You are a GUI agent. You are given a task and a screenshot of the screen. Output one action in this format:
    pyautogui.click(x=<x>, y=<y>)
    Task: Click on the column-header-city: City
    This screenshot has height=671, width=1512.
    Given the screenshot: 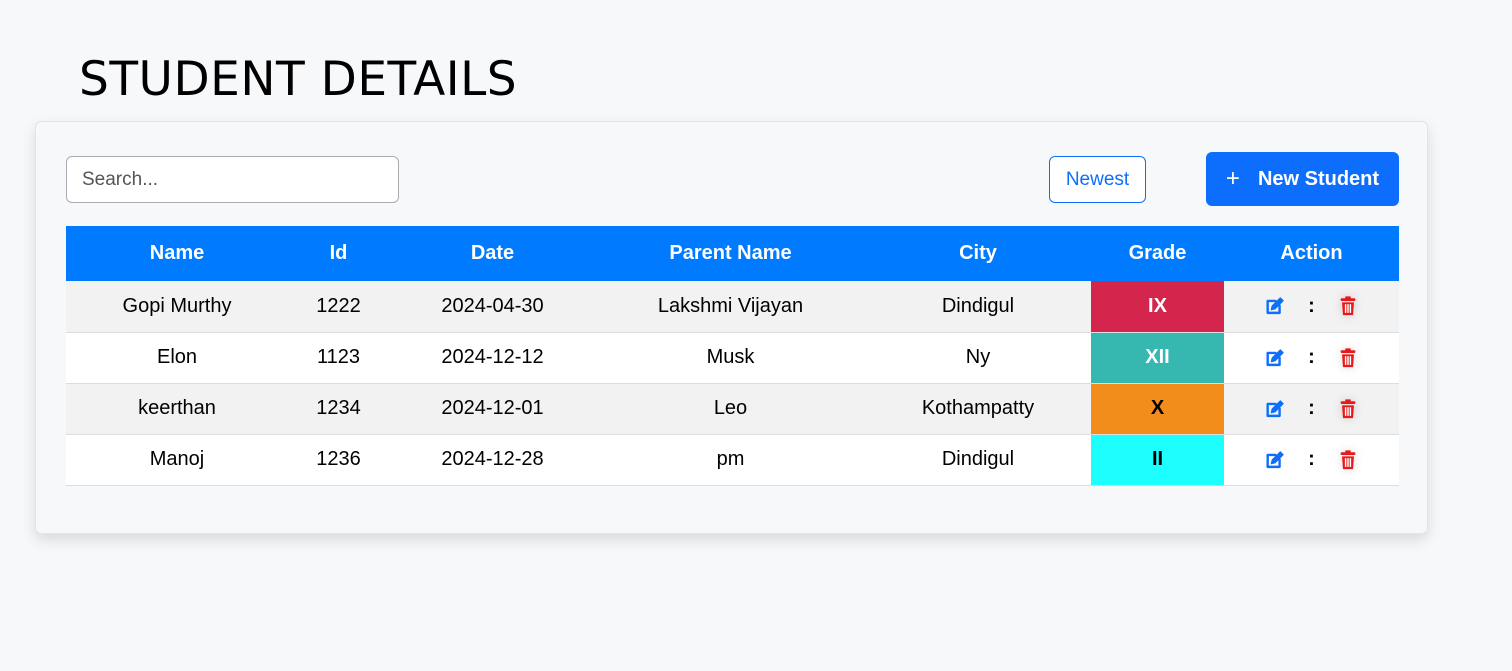 What is the action you would take?
    pyautogui.click(x=978, y=253)
    